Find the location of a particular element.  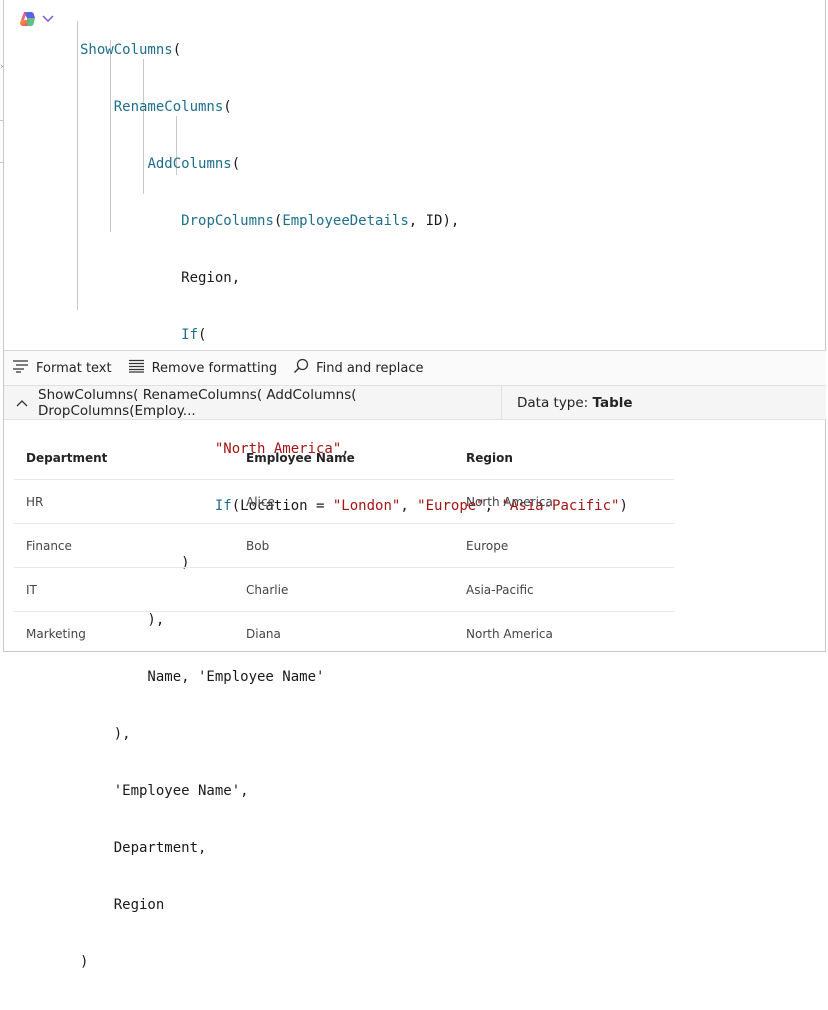

table-cell: Europe is located at coordinates (487, 545).